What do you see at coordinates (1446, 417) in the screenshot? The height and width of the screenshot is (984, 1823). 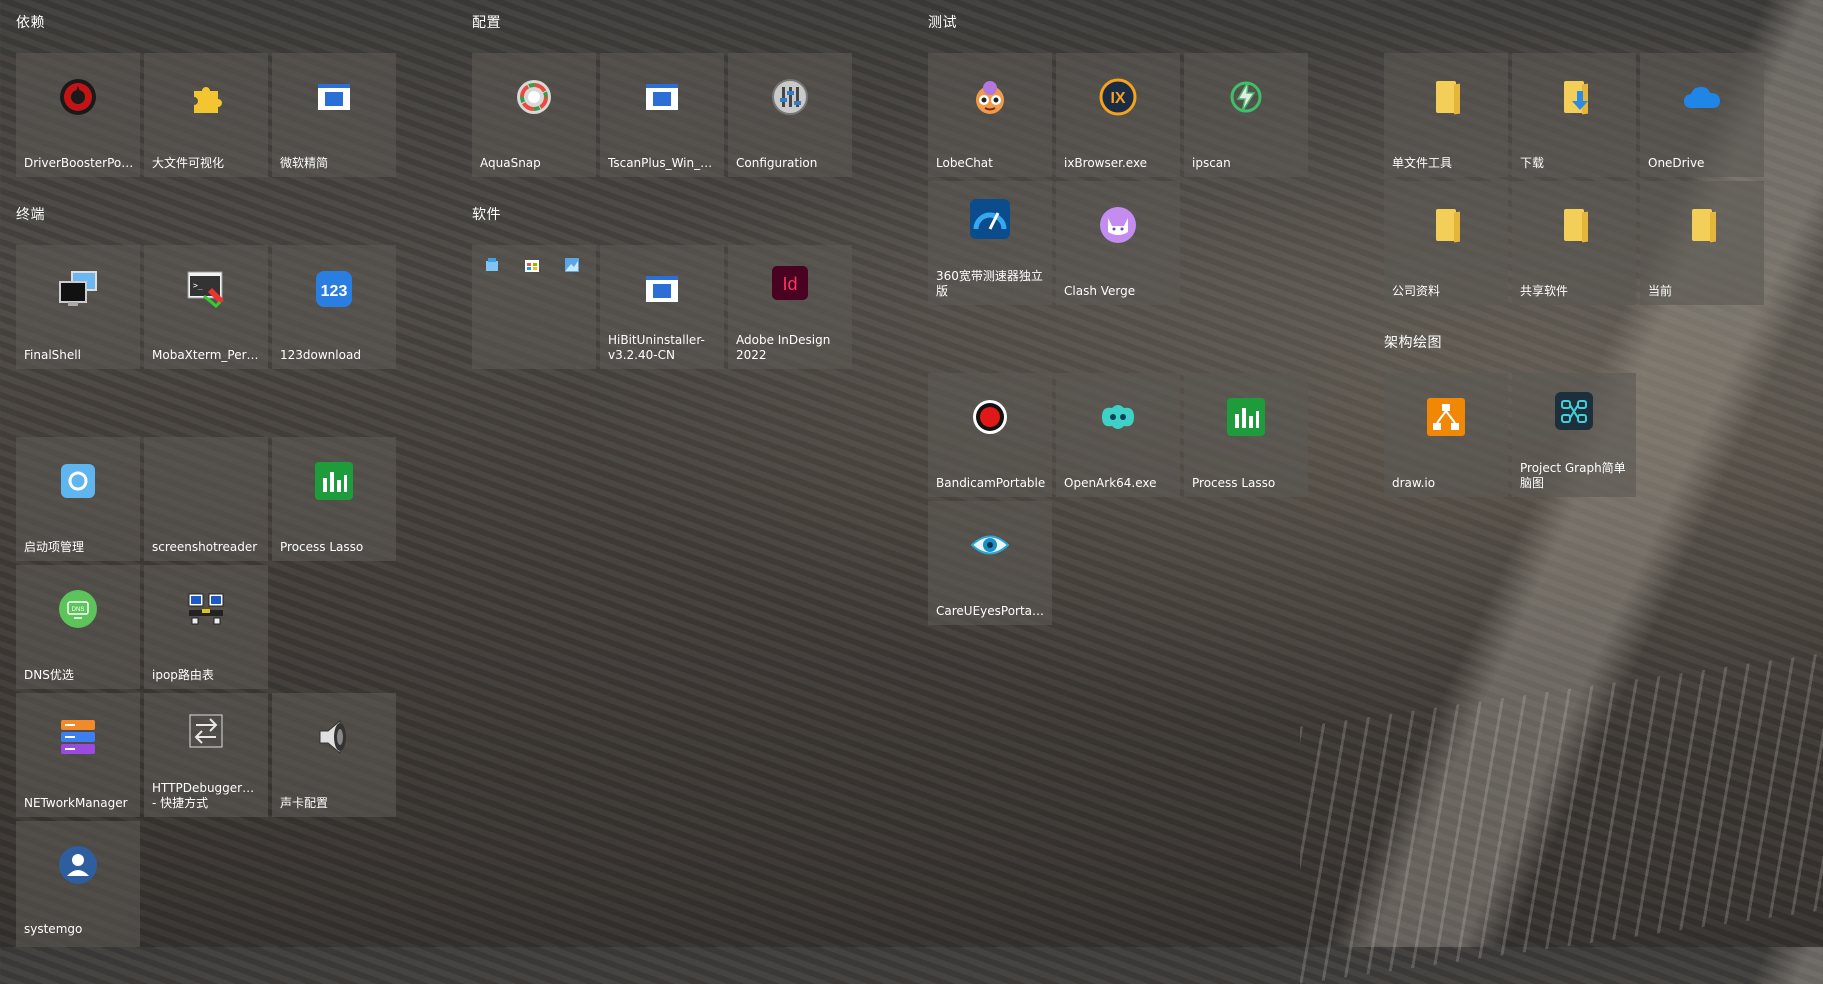 I see `drawio-icon` at bounding box center [1446, 417].